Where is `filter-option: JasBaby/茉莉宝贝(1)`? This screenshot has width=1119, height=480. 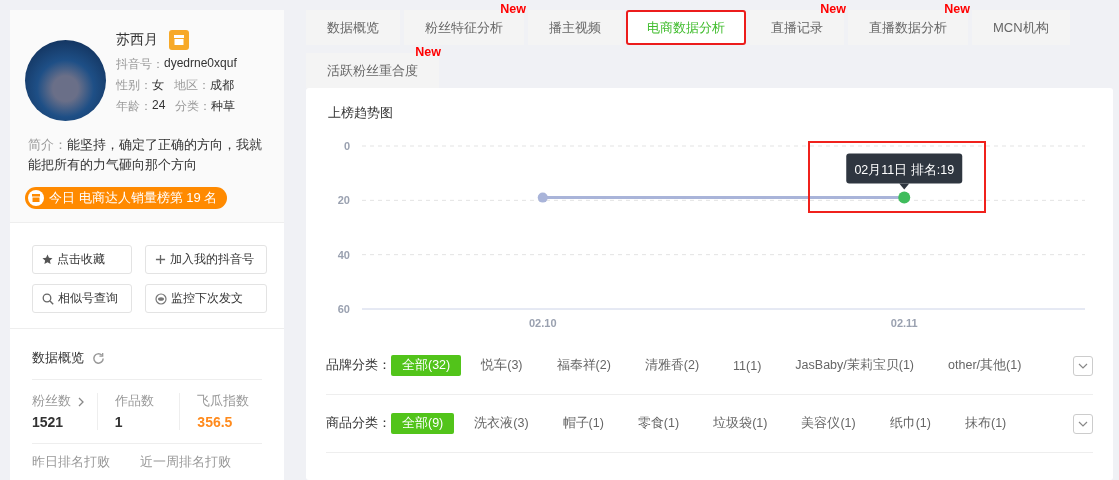
filter-option: JasBaby/茉莉宝贝(1) is located at coordinates (855, 365).